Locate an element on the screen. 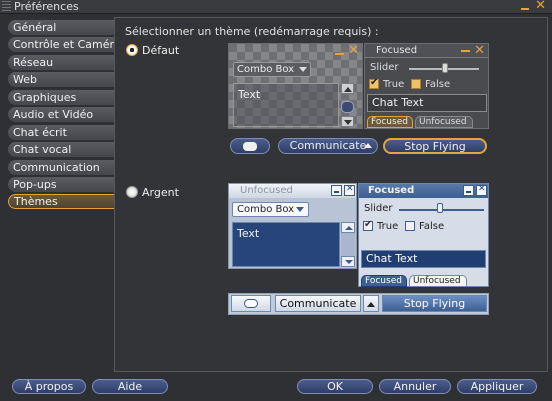 This screenshot has width=552, height=401. drag-handle-icon is located at coordinates (6, 6).